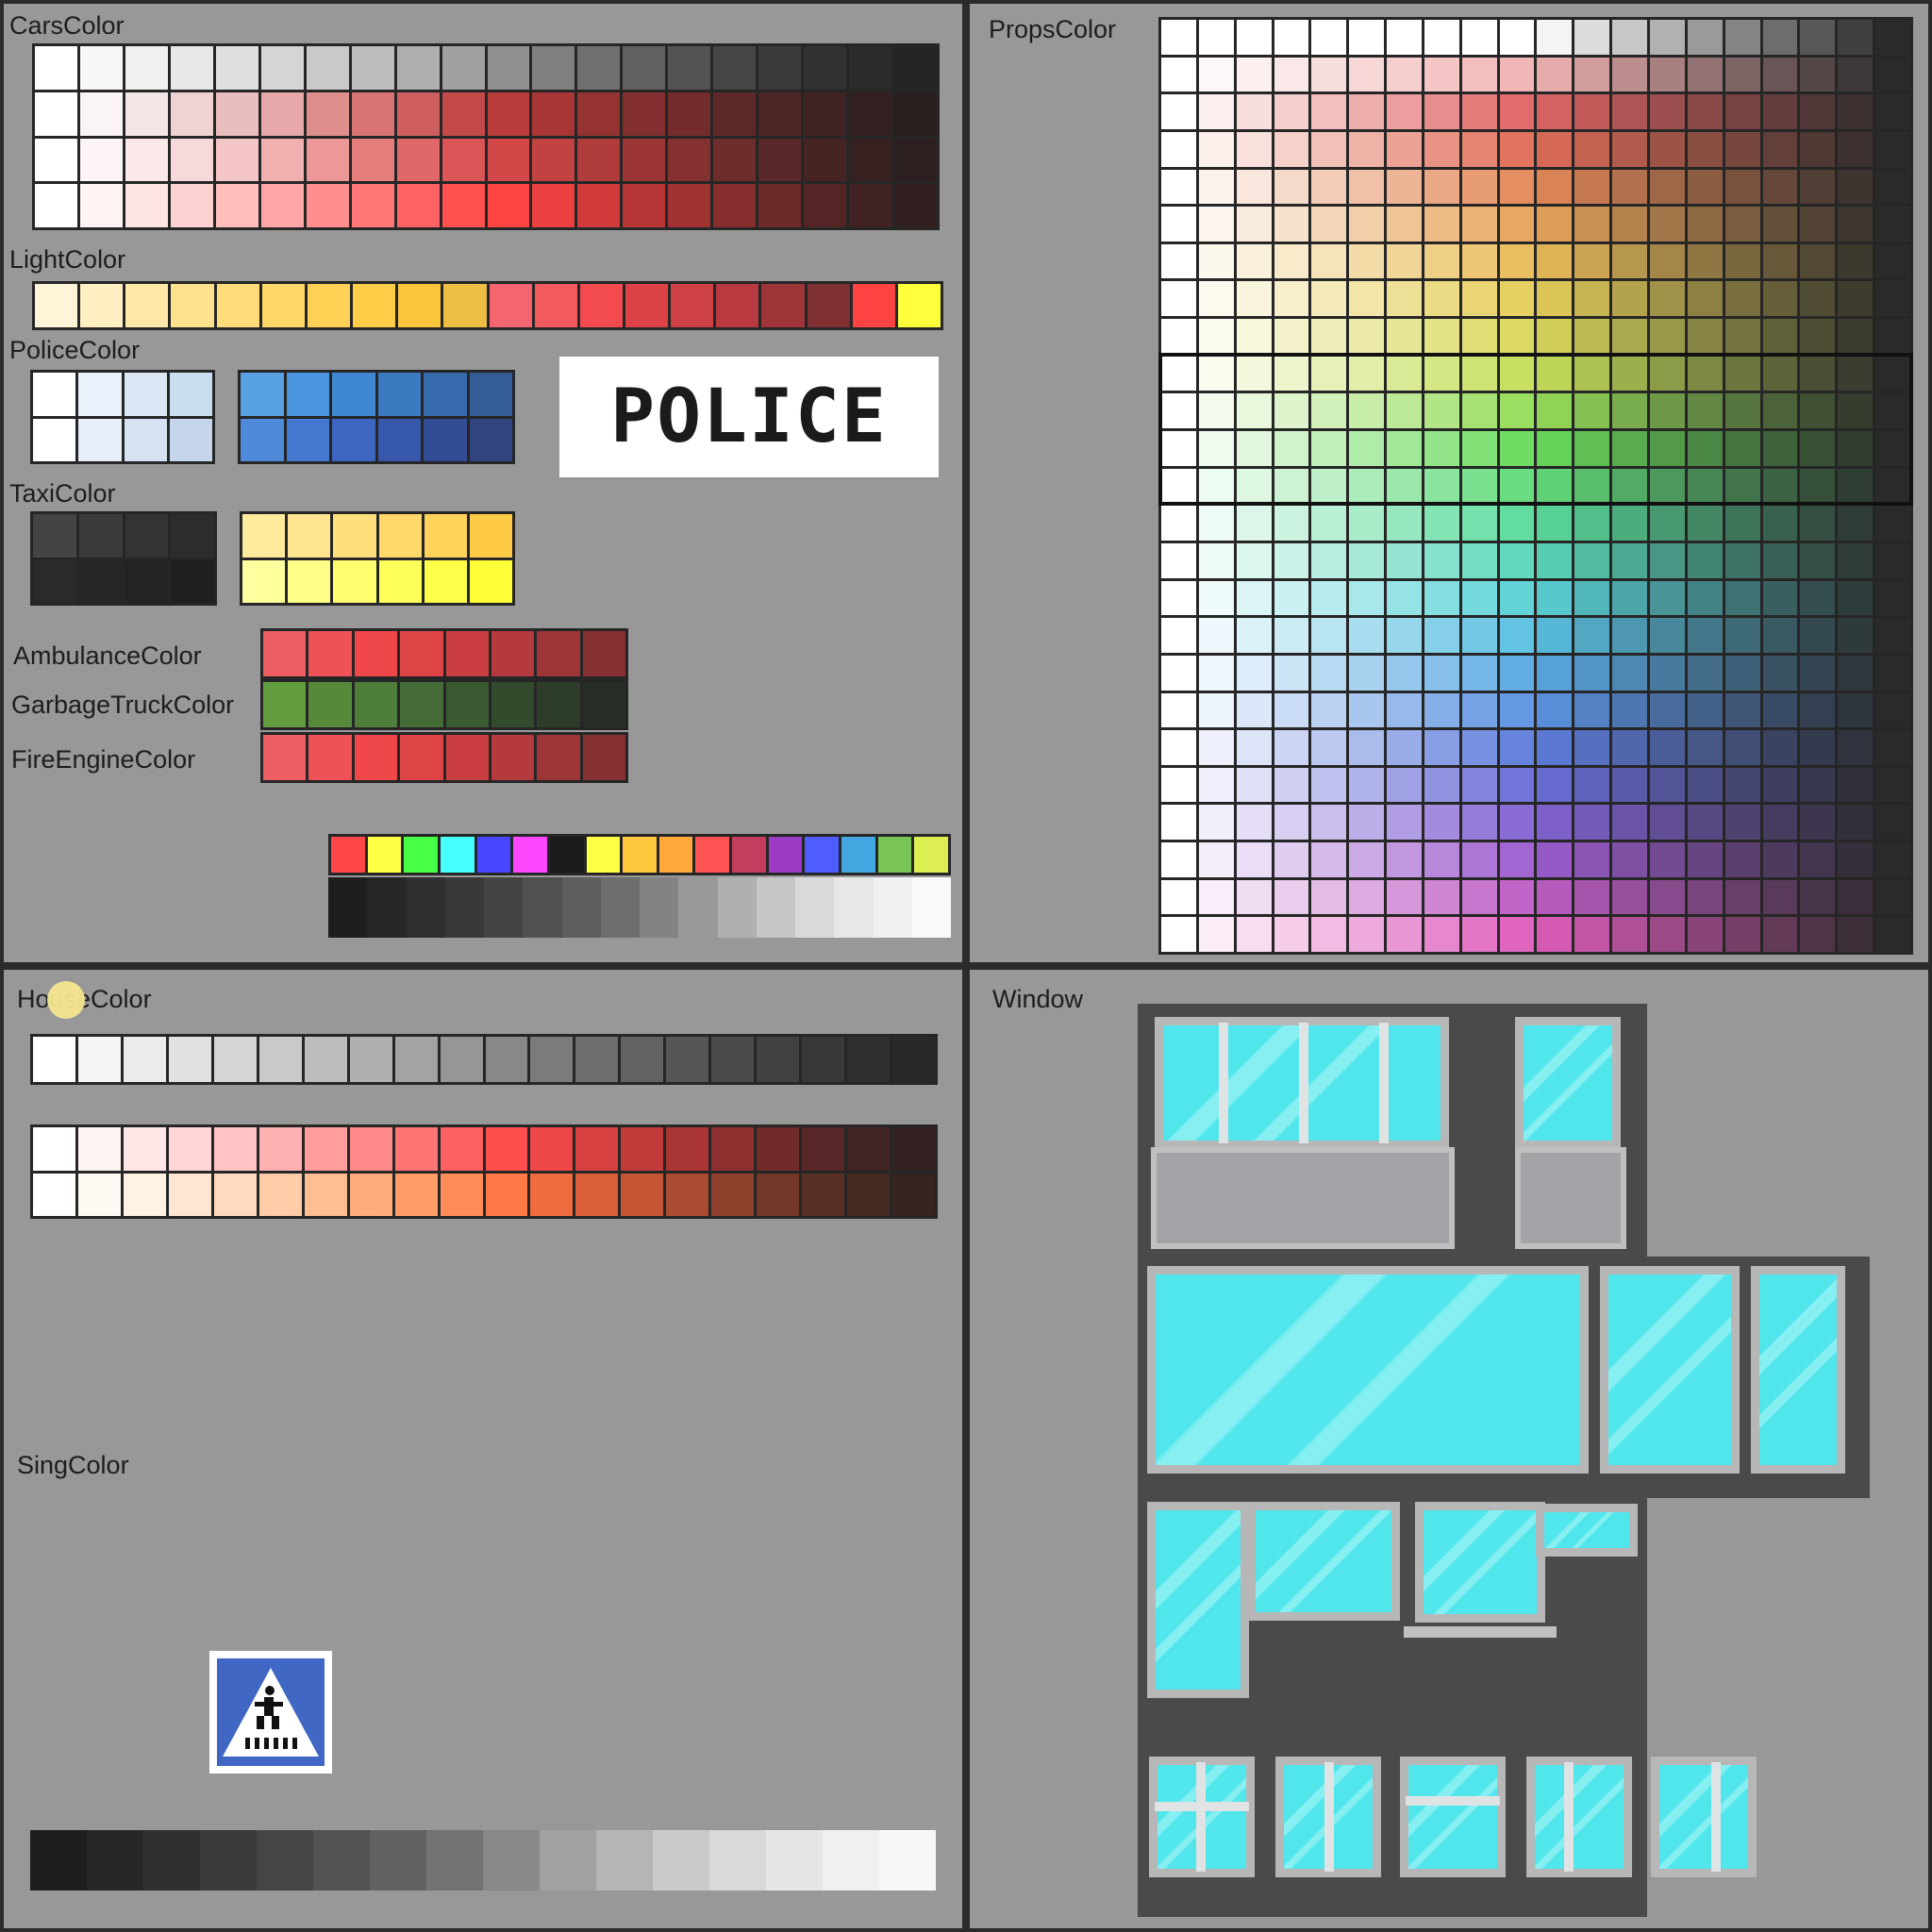 The width and height of the screenshot is (1932, 1932). Describe the element at coordinates (1453, 1817) in the screenshot. I see `transom-window` at that location.